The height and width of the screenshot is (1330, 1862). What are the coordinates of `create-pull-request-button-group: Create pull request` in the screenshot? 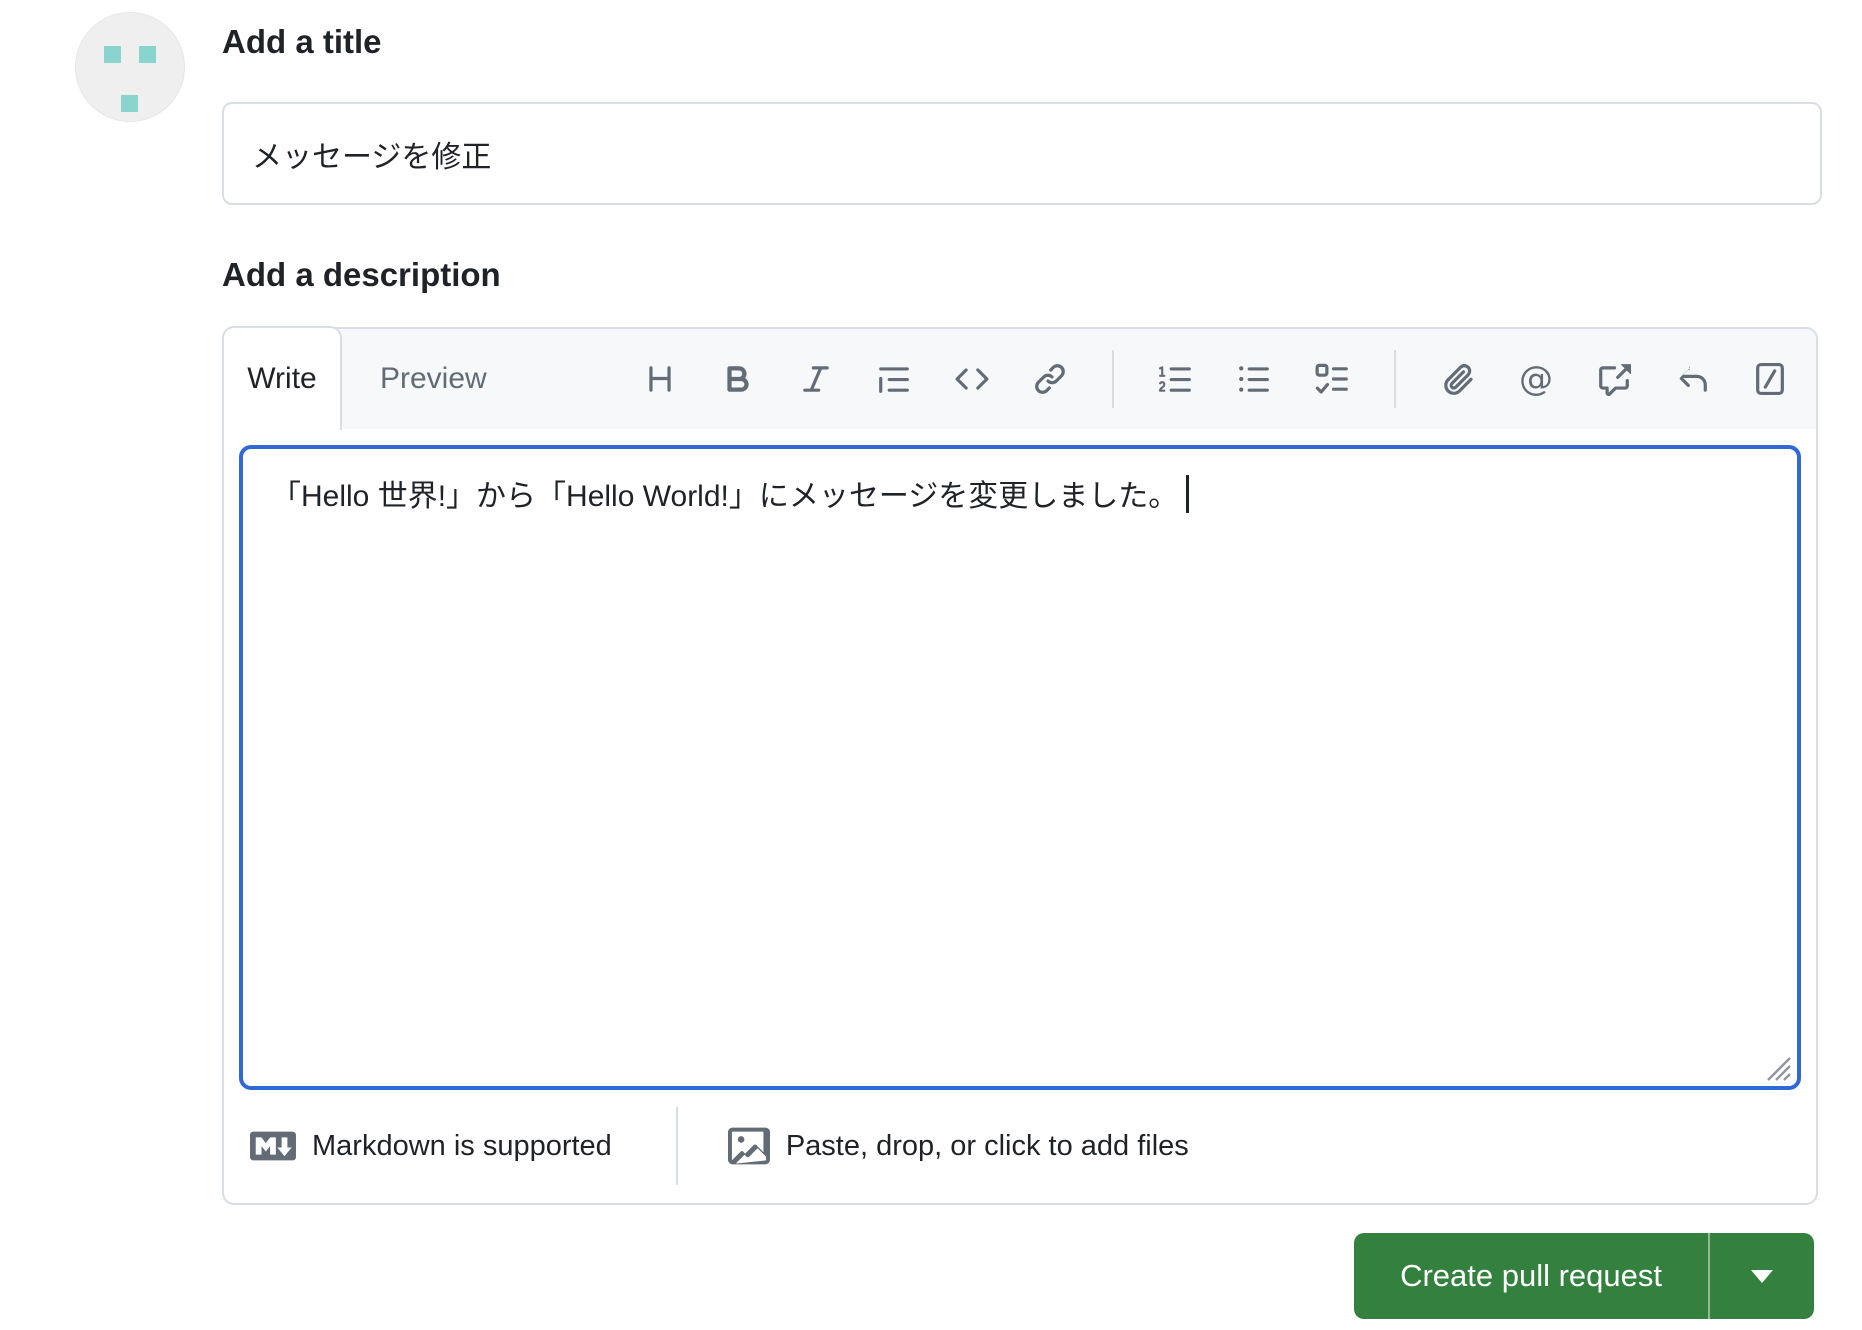 It's located at (1584, 1276).